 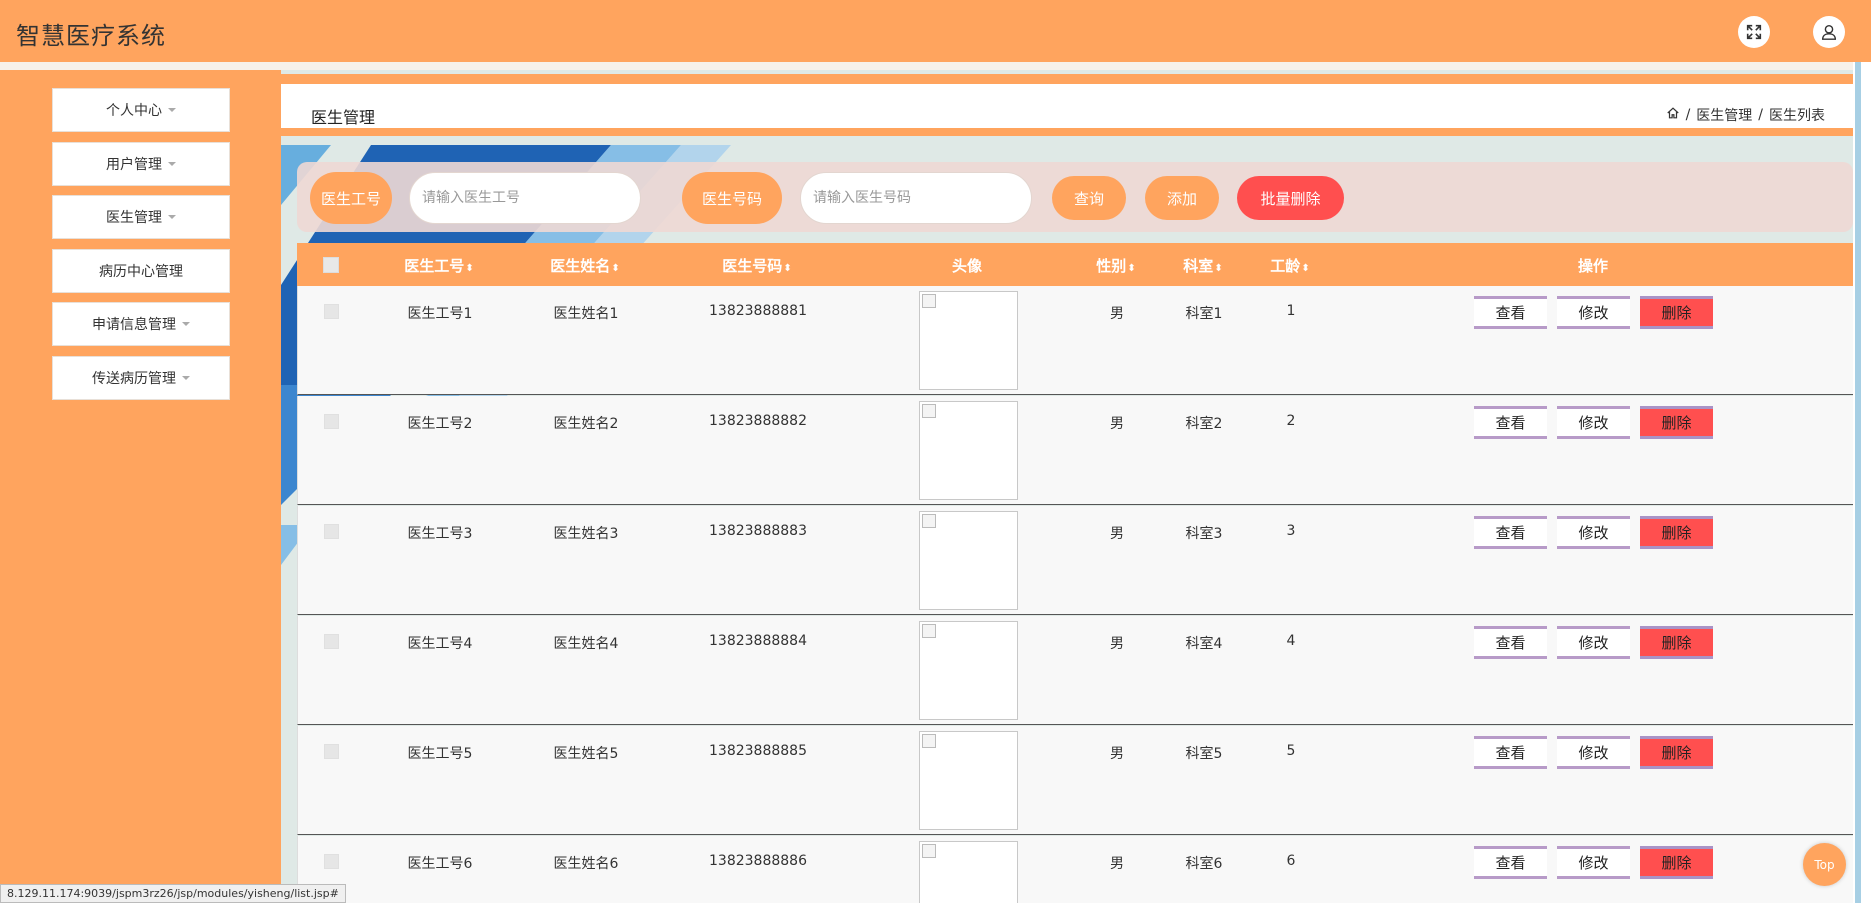 What do you see at coordinates (1075, 340) in the screenshot?
I see `table-row: 医生工号1 医生姓名1 13823888881 男 科室1 1 查看 修改 删除` at bounding box center [1075, 340].